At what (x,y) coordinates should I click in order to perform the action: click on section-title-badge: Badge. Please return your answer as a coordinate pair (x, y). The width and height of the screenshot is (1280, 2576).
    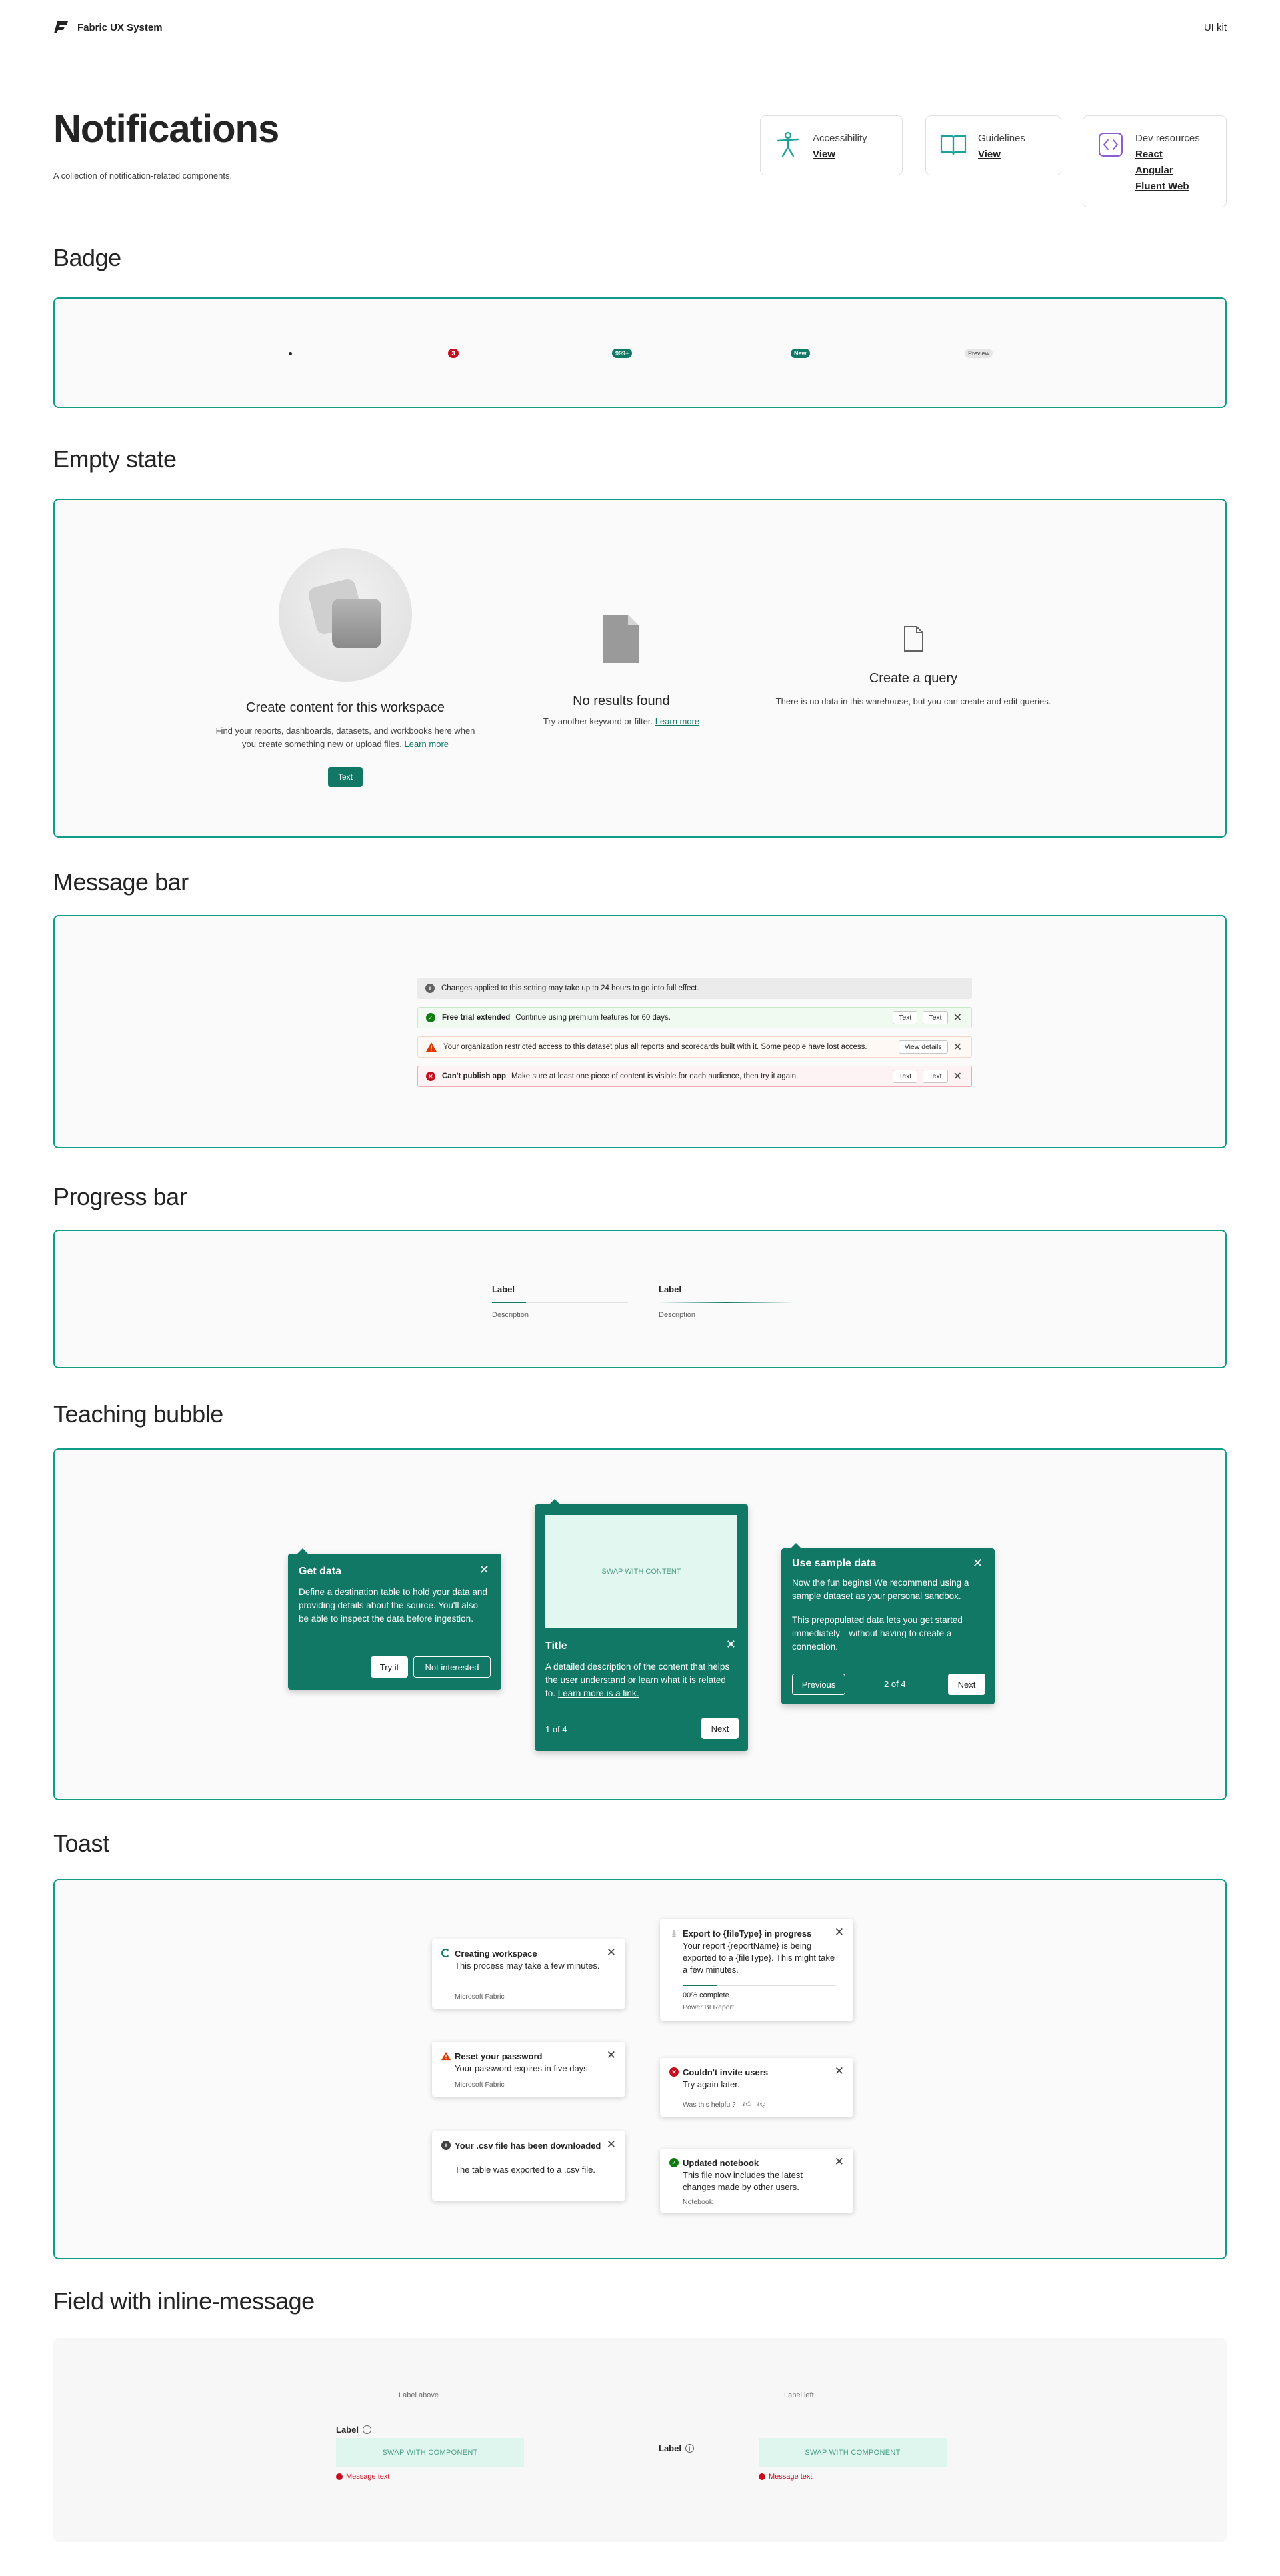
    Looking at the image, I should click on (87, 257).